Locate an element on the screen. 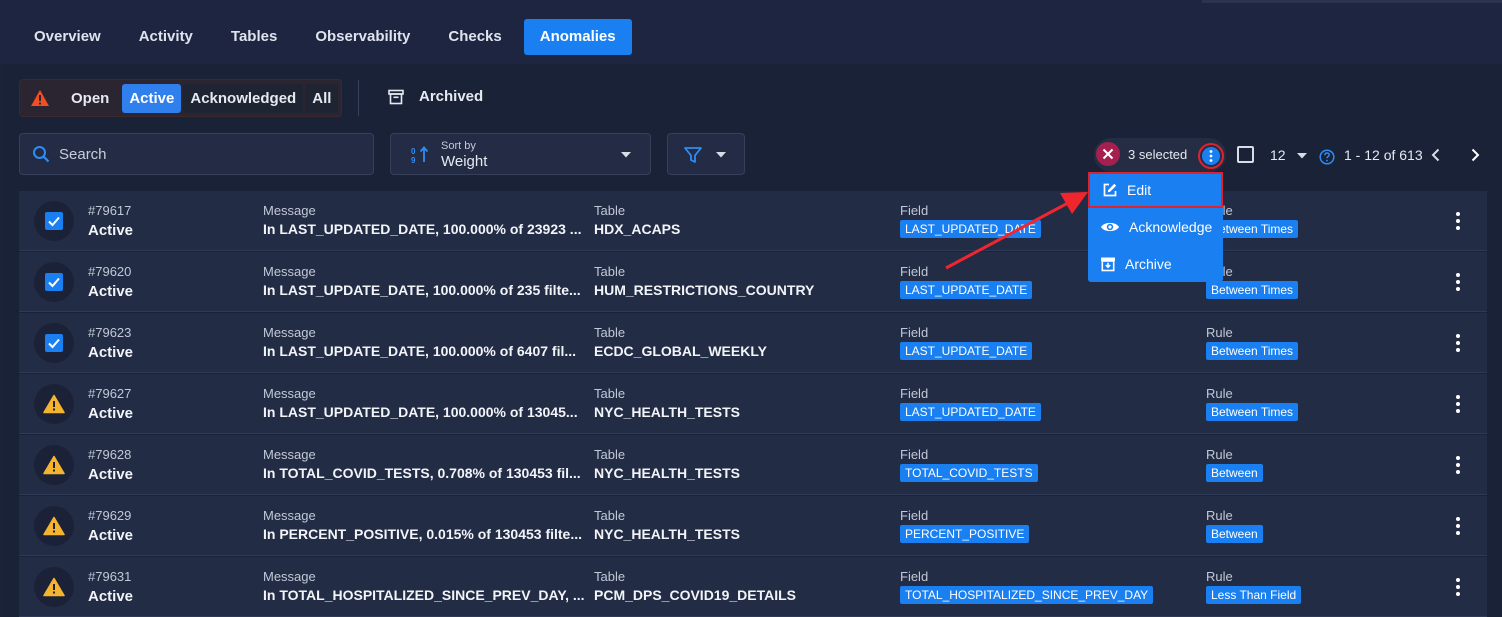  status-all-button: All is located at coordinates (322, 98).